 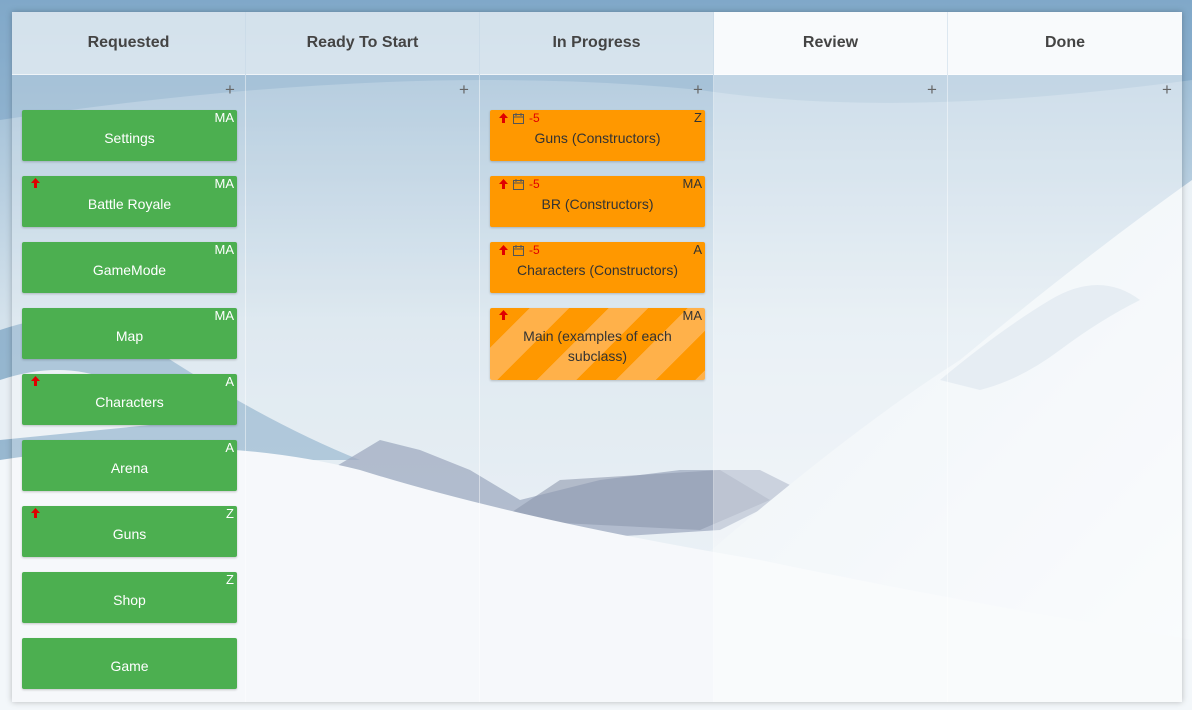 I want to click on column-header: Requested, so click(x=128, y=43).